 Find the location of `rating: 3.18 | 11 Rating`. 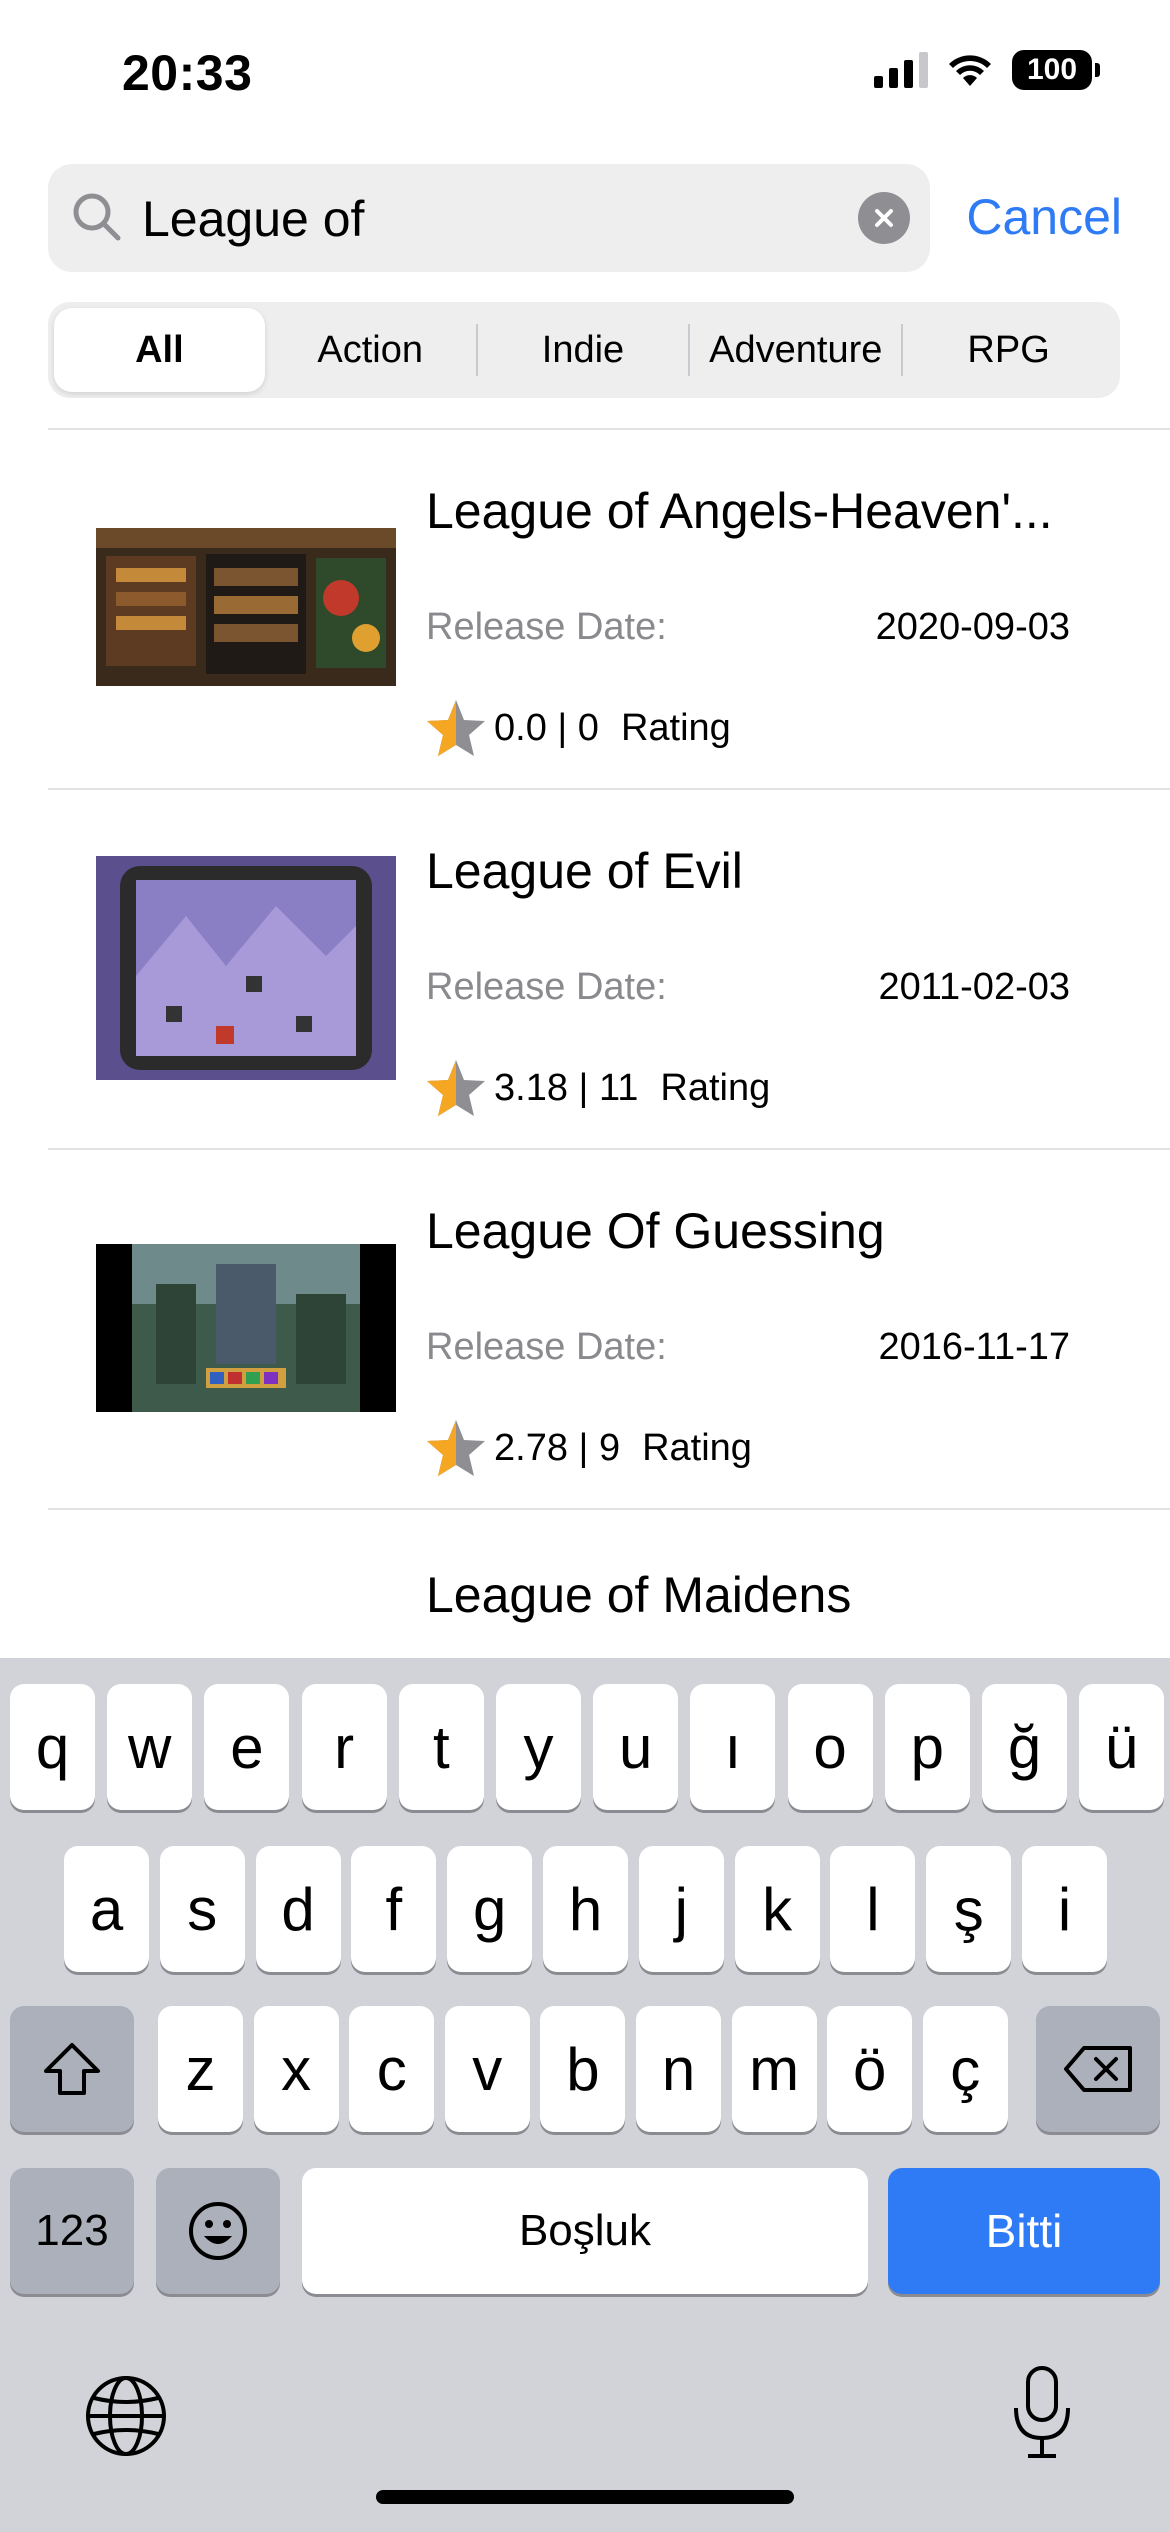

rating: 3.18 | 11 Rating is located at coordinates (597, 1088).